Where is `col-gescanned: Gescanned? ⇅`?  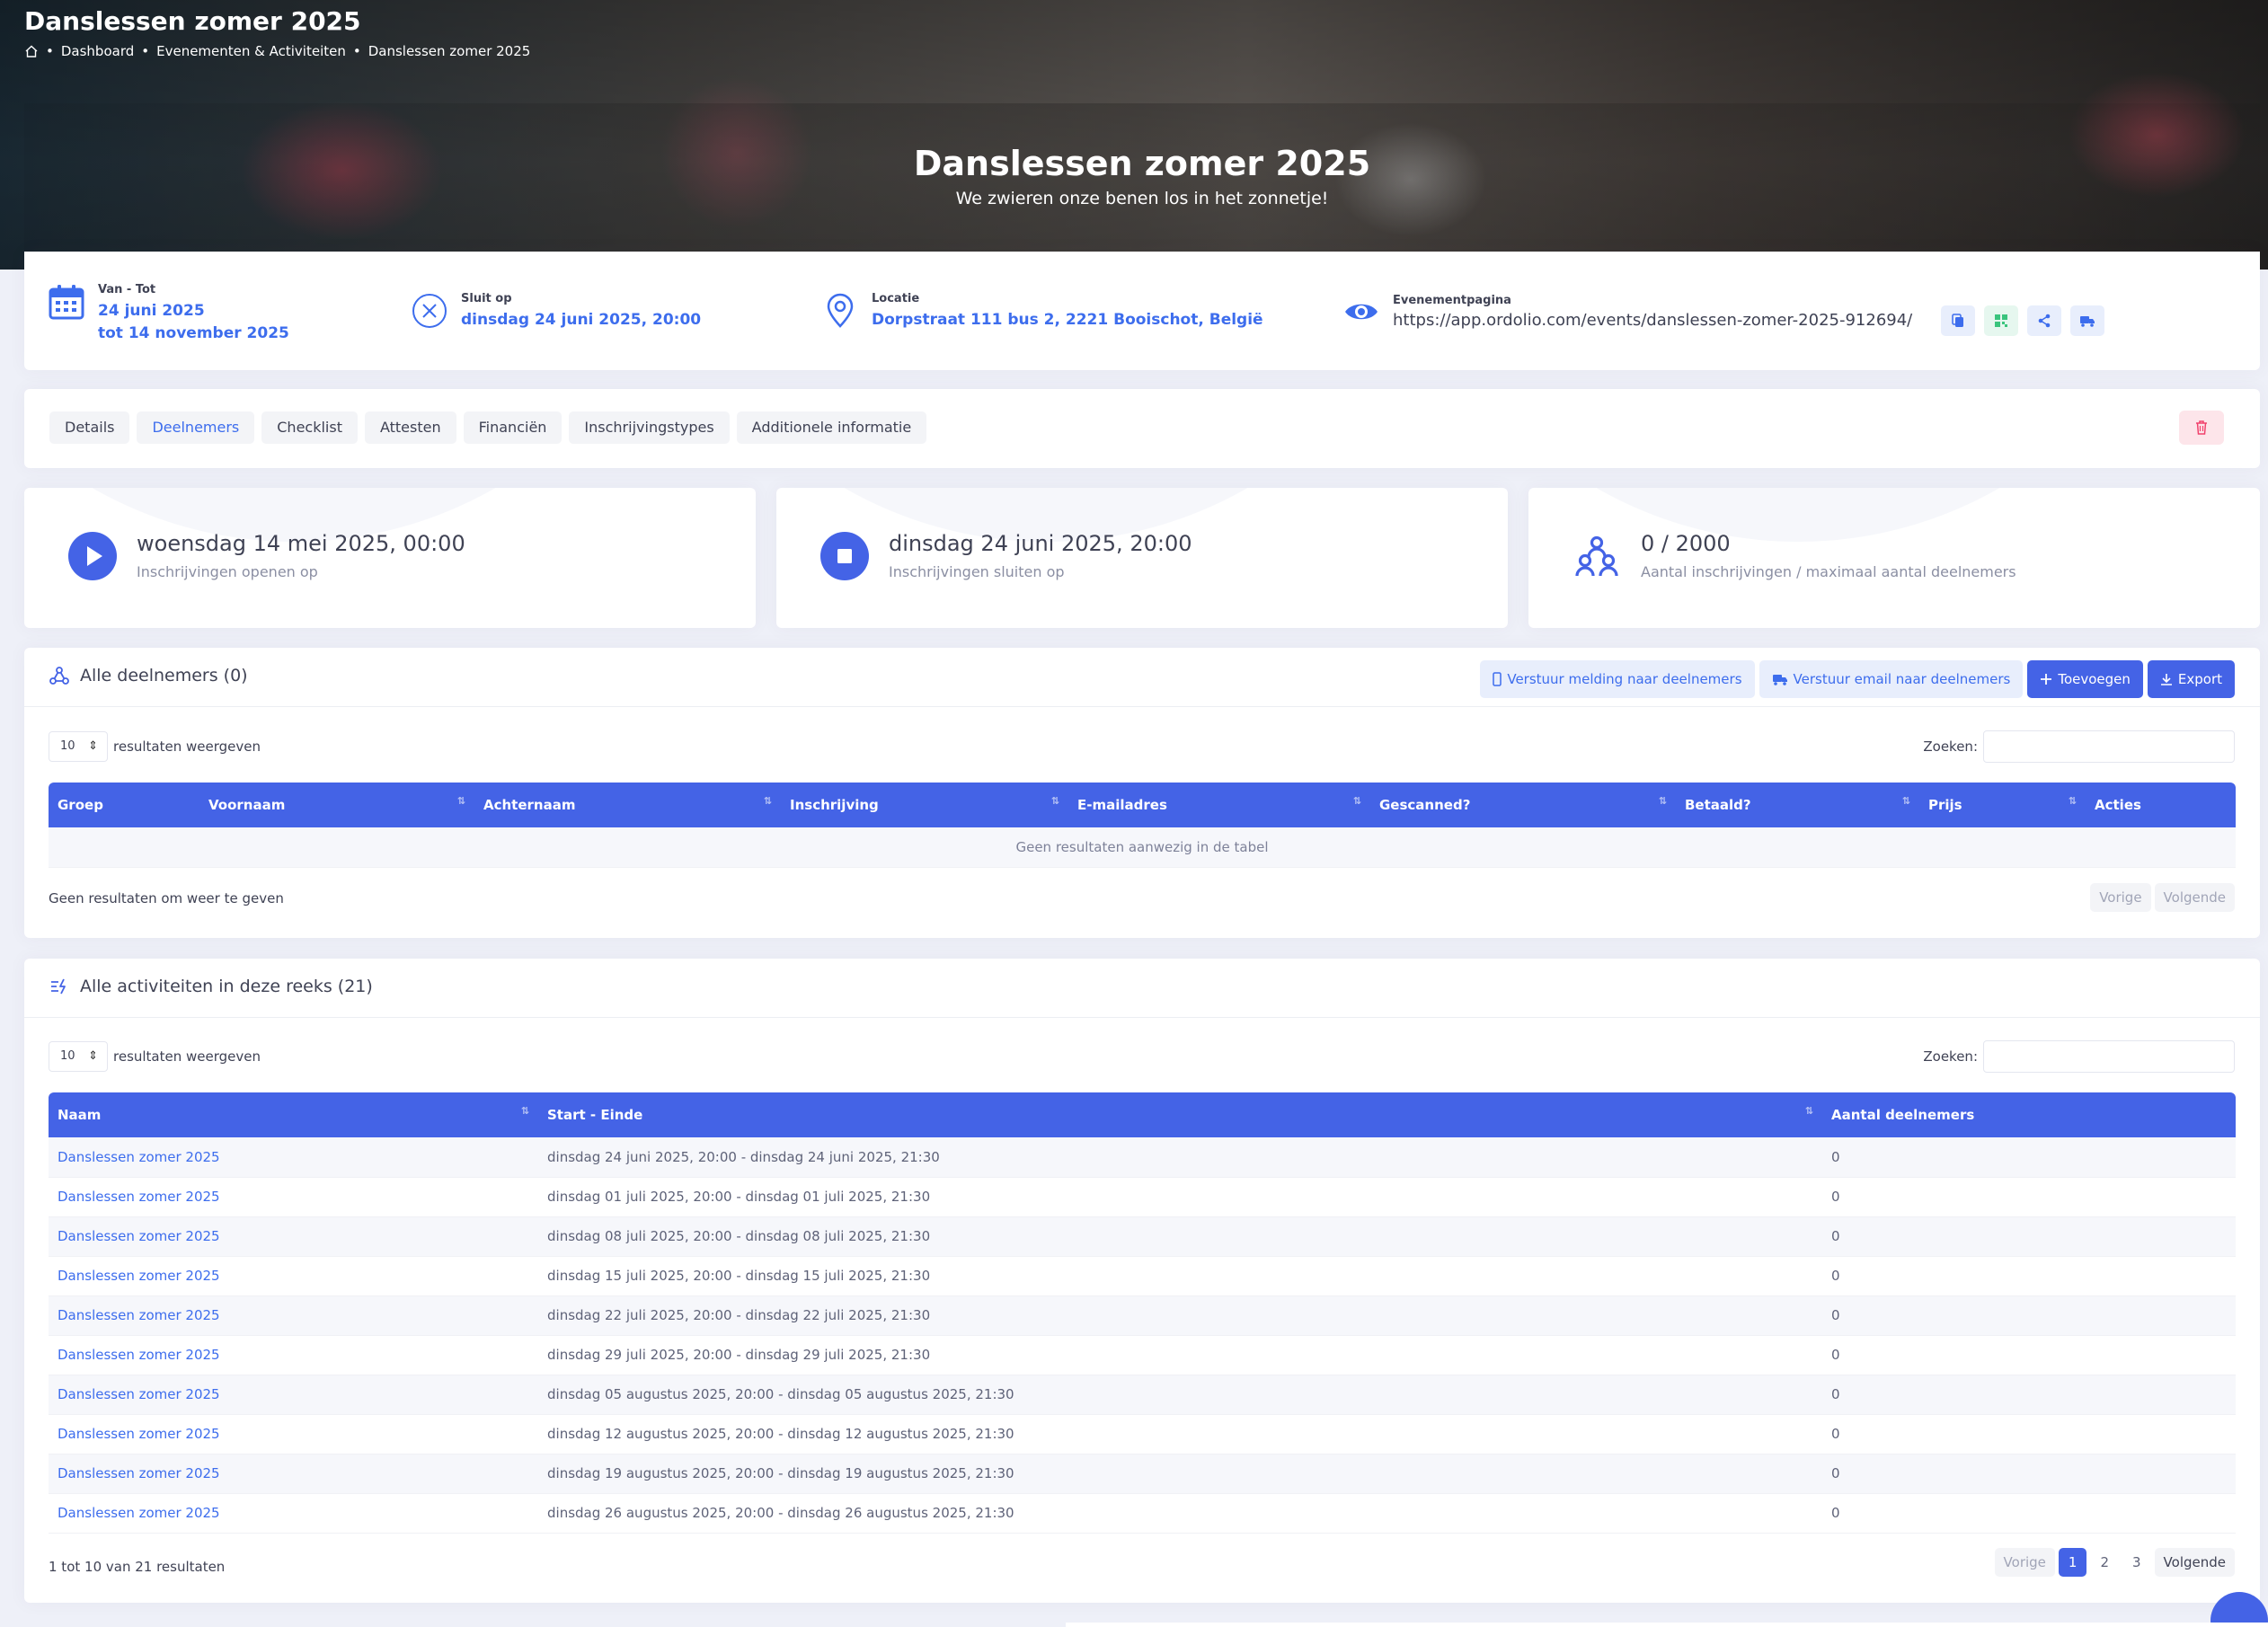 col-gescanned: Gescanned? ⇅ is located at coordinates (1523, 805).